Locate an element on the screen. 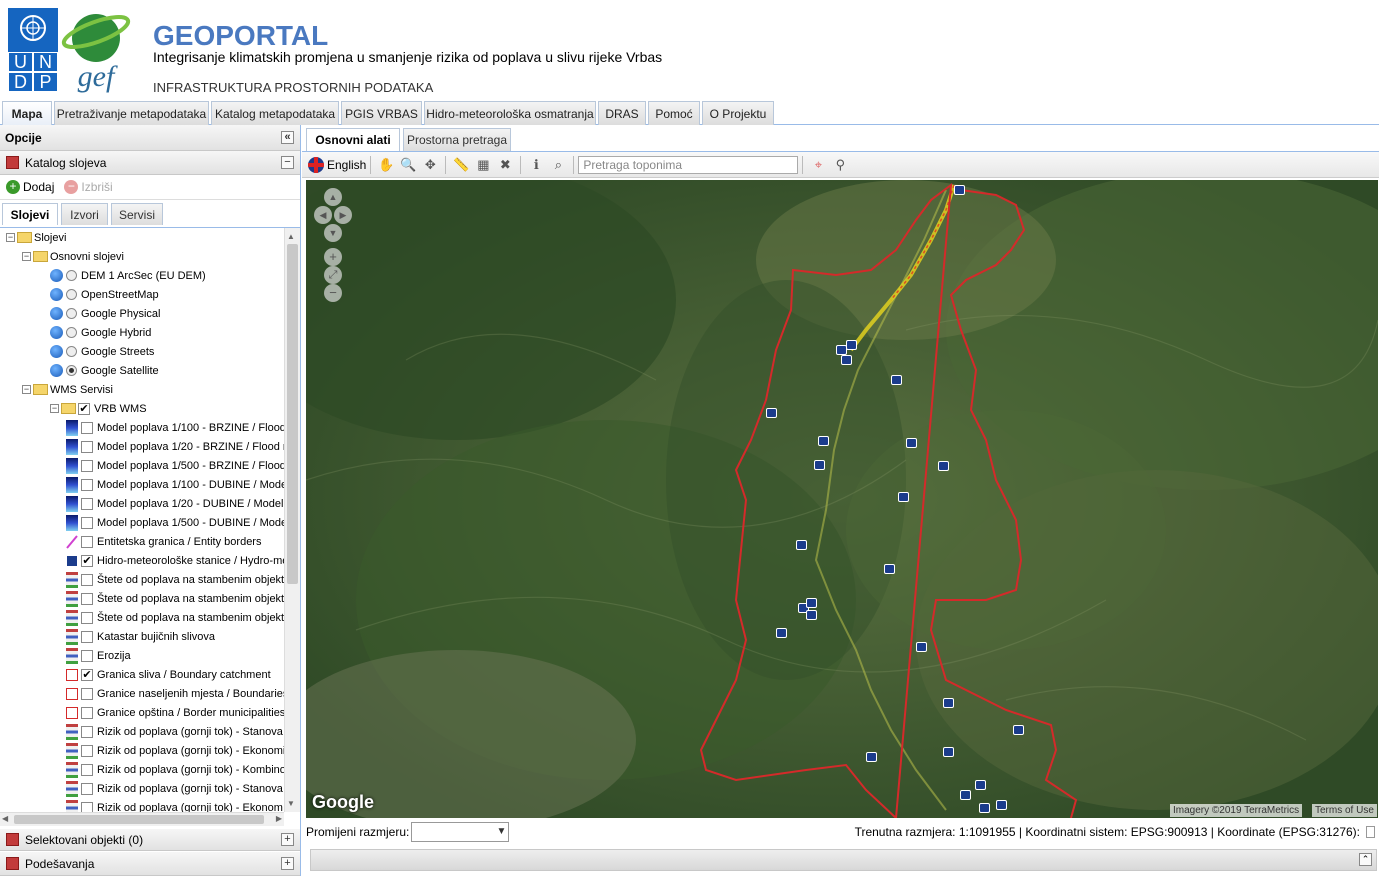 The height and width of the screenshot is (876, 1379). tree-node: Rizik od poplava (gornji tok) - Ekonom is located at coordinates (174, 805).